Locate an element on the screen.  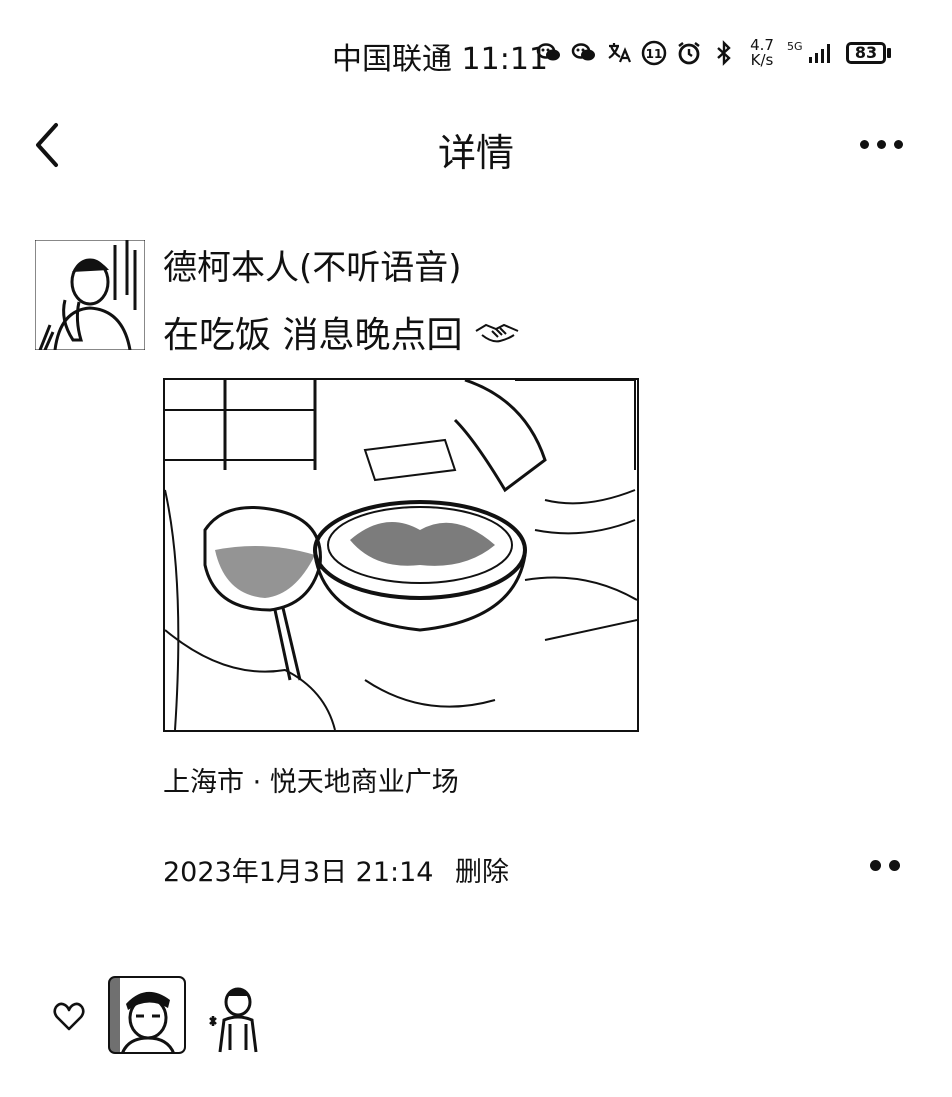
notification-icon: 11 is located at coordinates (654, 53).